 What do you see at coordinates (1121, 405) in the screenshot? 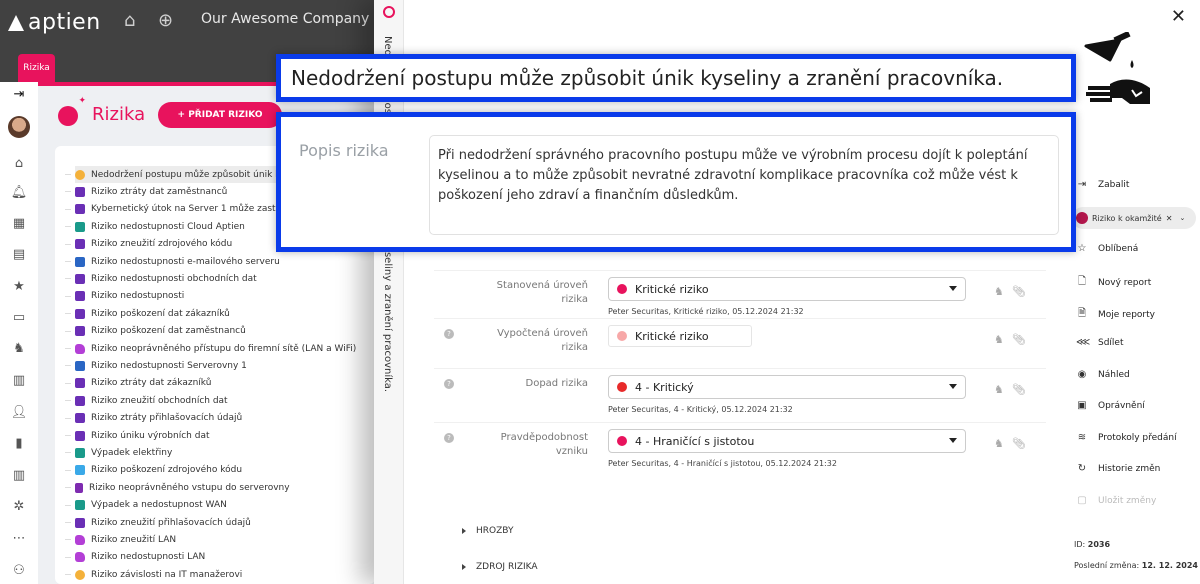
I see `action-label: Oprávnění` at bounding box center [1121, 405].